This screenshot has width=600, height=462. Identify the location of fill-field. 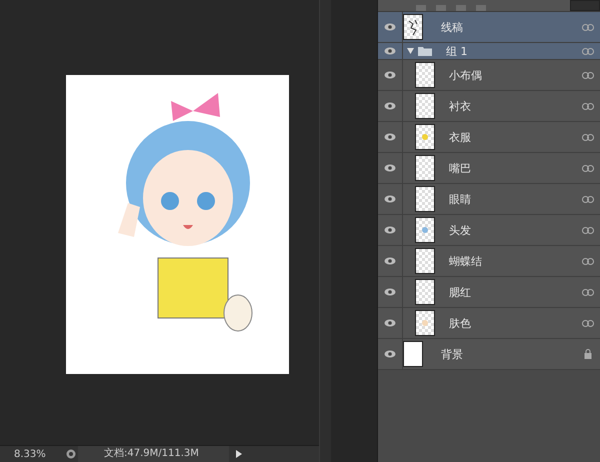
(585, 5).